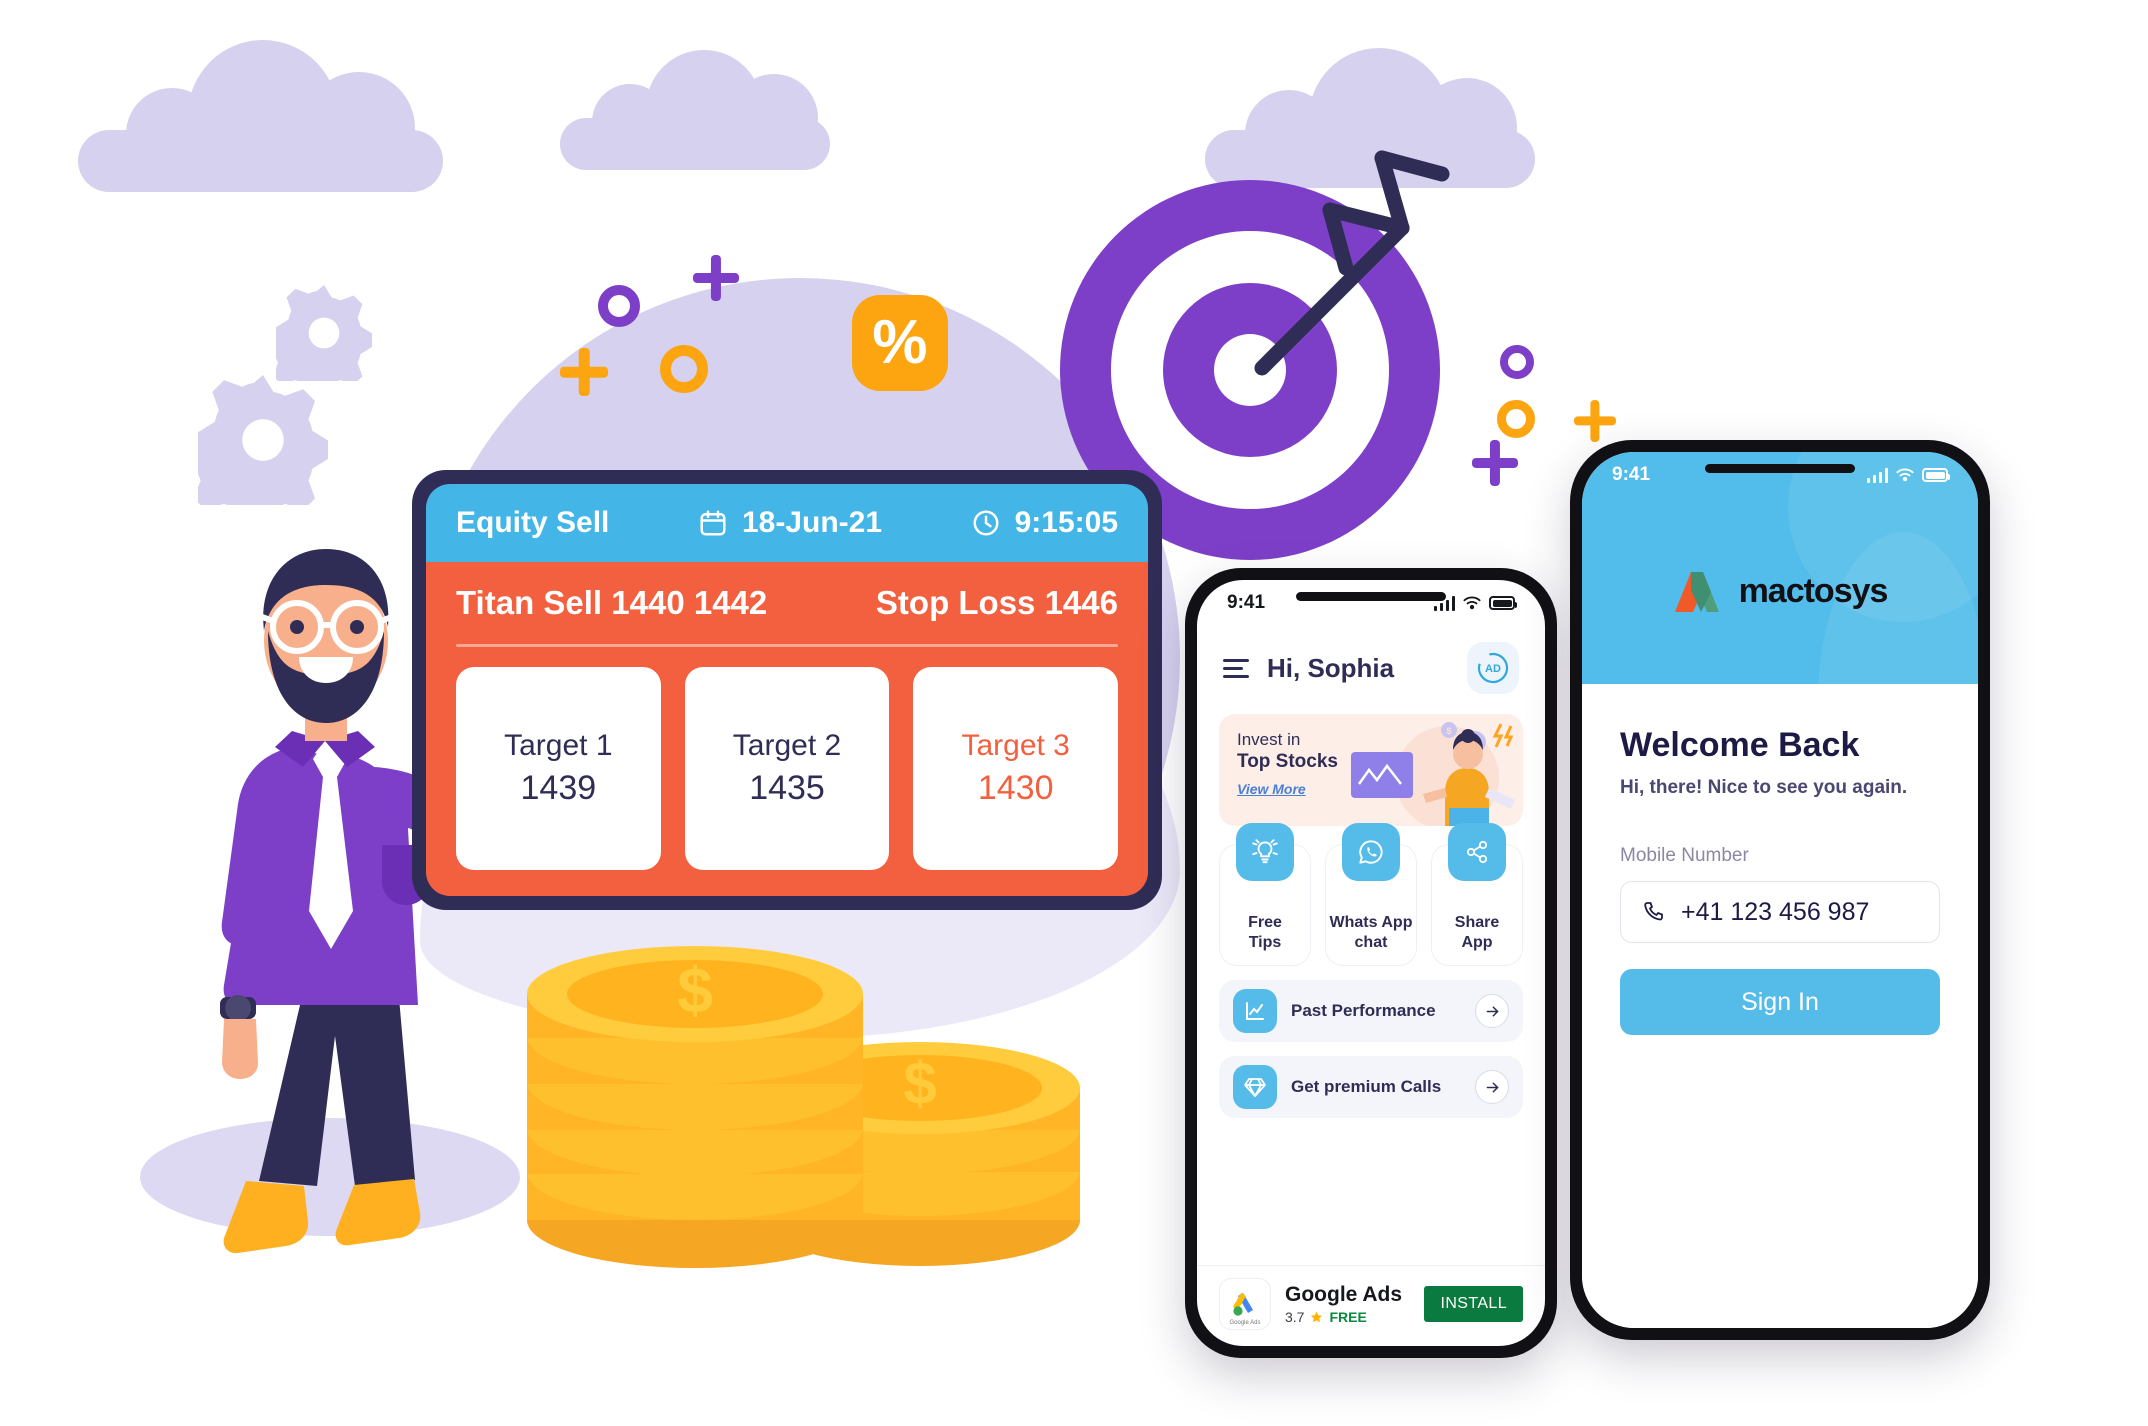 This screenshot has height=1426, width=2148. What do you see at coordinates (1255, 1087) in the screenshot?
I see `diamond-icon` at bounding box center [1255, 1087].